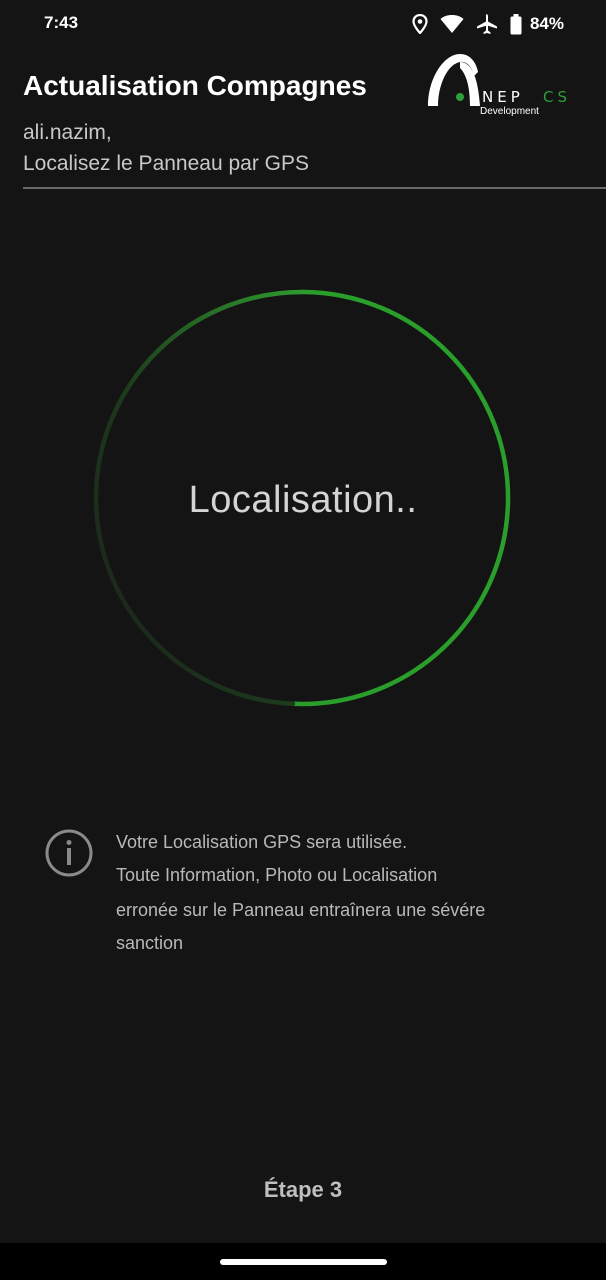 This screenshot has height=1280, width=606. Describe the element at coordinates (509, 111) in the screenshot. I see `logo-subtitle: Development` at that location.